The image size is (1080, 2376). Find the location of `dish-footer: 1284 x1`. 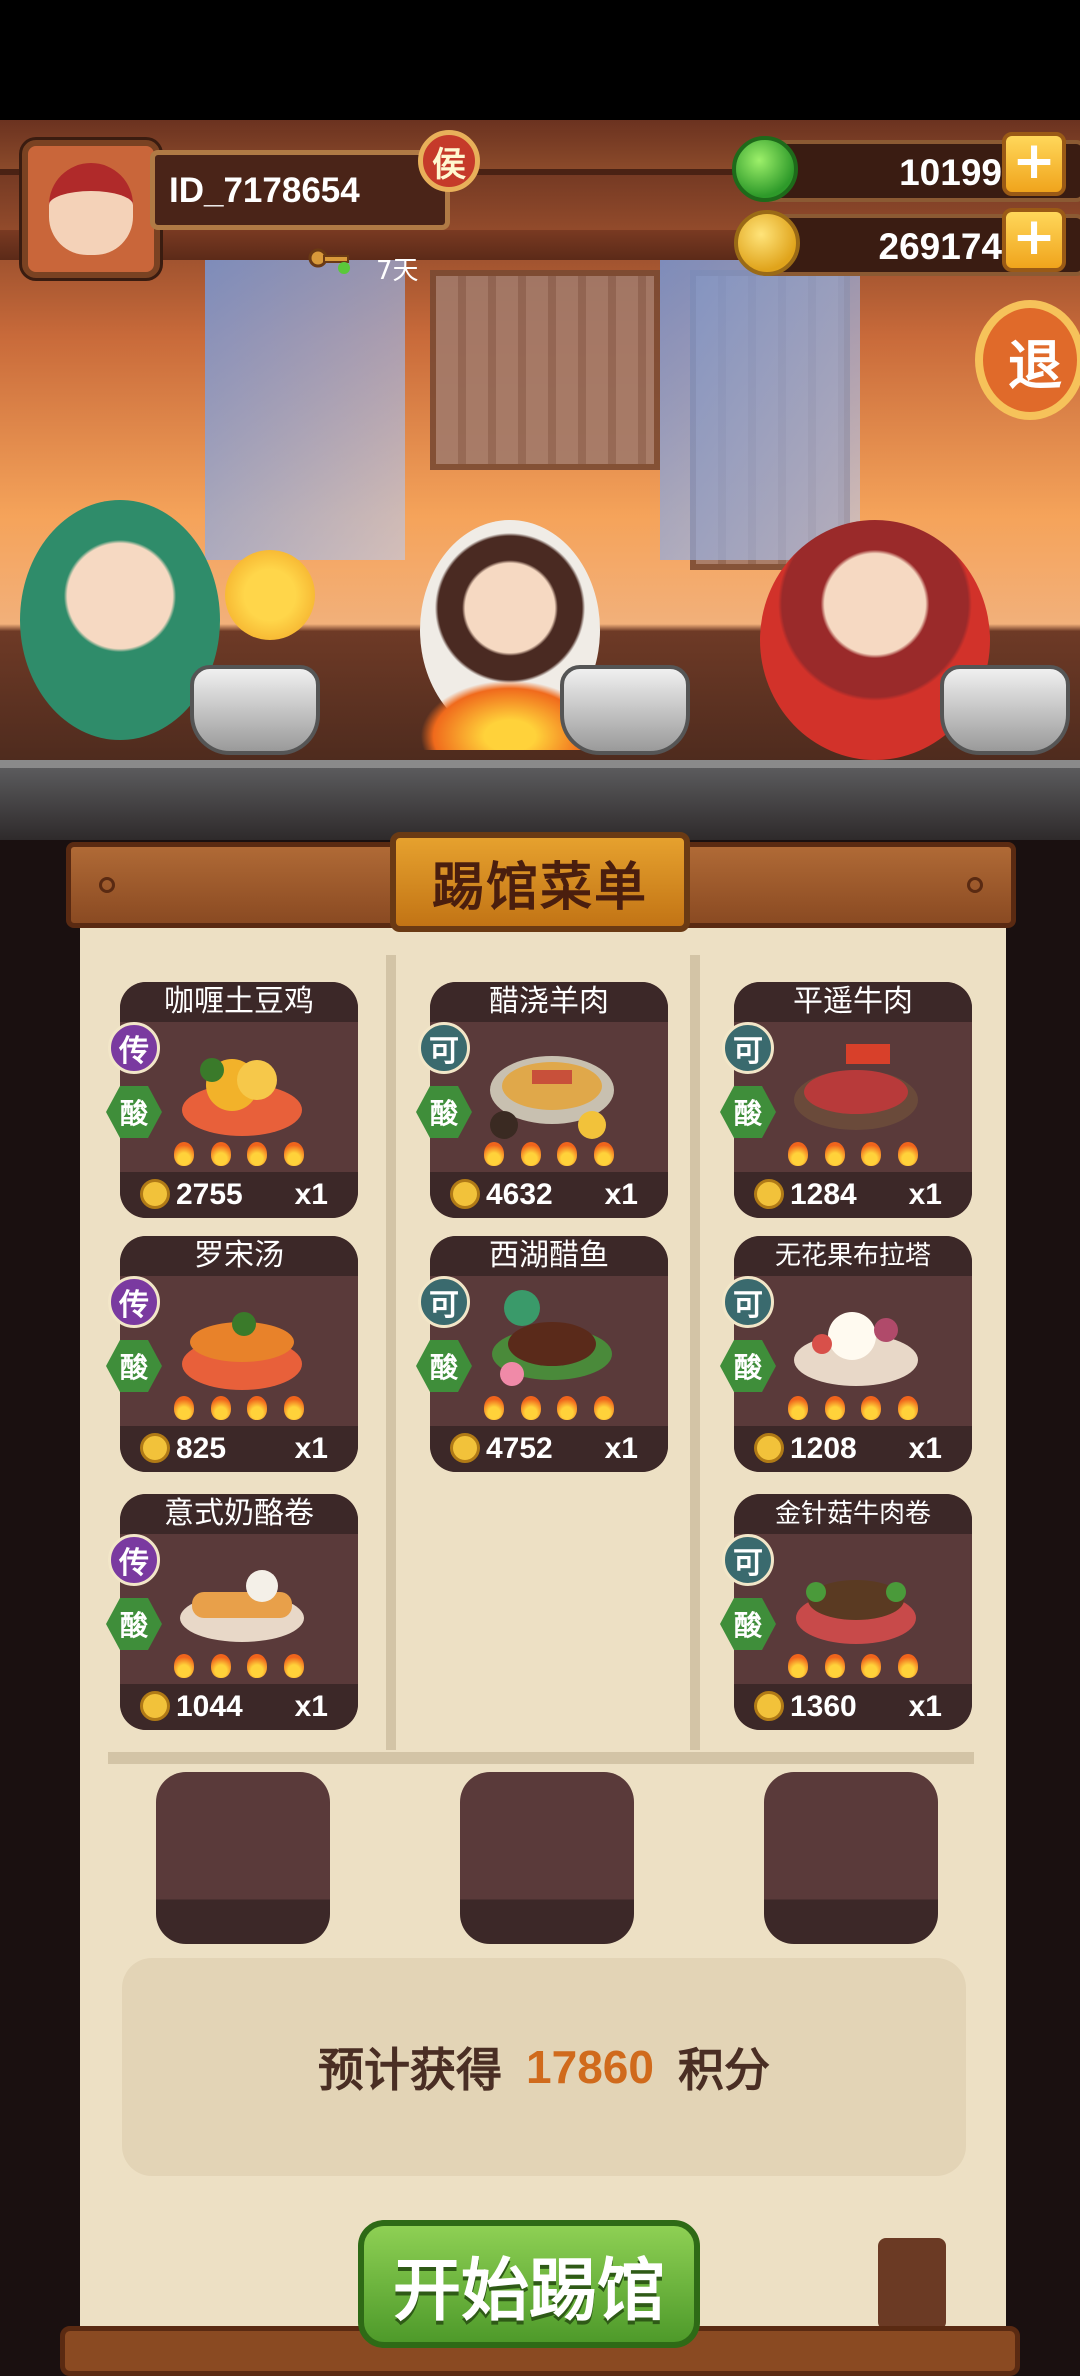

dish-footer: 1284 x1 is located at coordinates (853, 1195).